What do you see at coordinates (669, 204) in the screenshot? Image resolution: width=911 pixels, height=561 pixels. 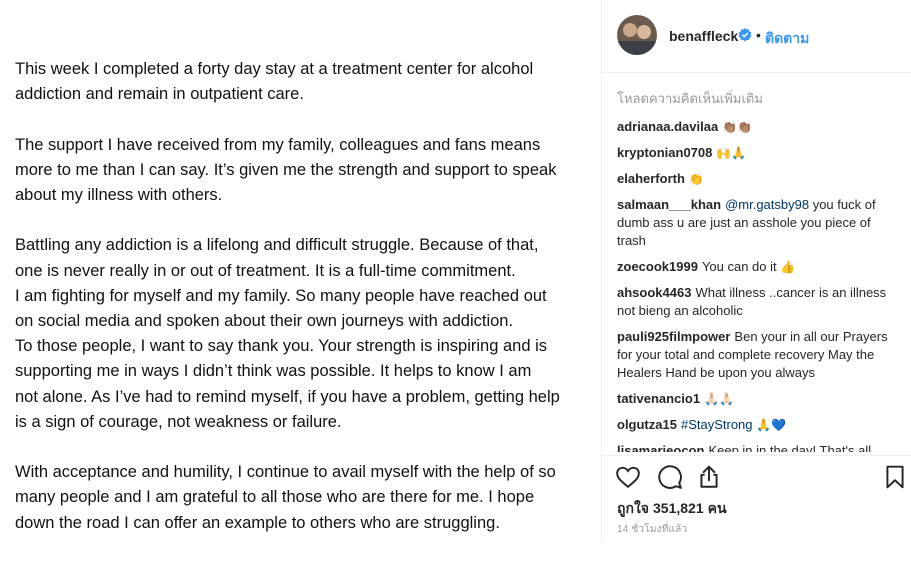 I see `comment-username: salmaan___khan` at bounding box center [669, 204].